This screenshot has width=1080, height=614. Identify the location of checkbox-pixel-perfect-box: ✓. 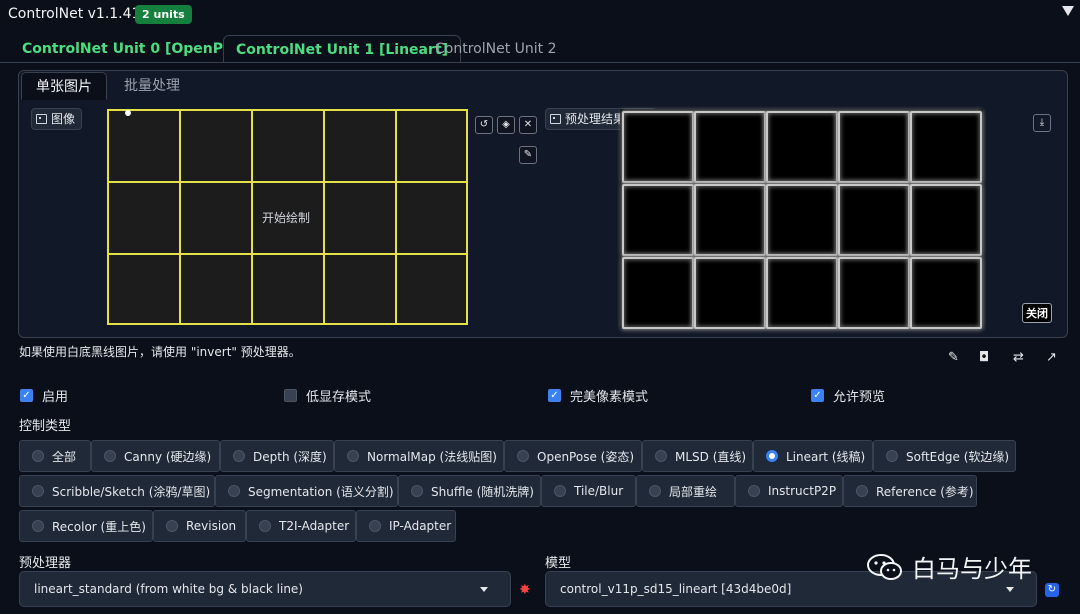
(554, 395).